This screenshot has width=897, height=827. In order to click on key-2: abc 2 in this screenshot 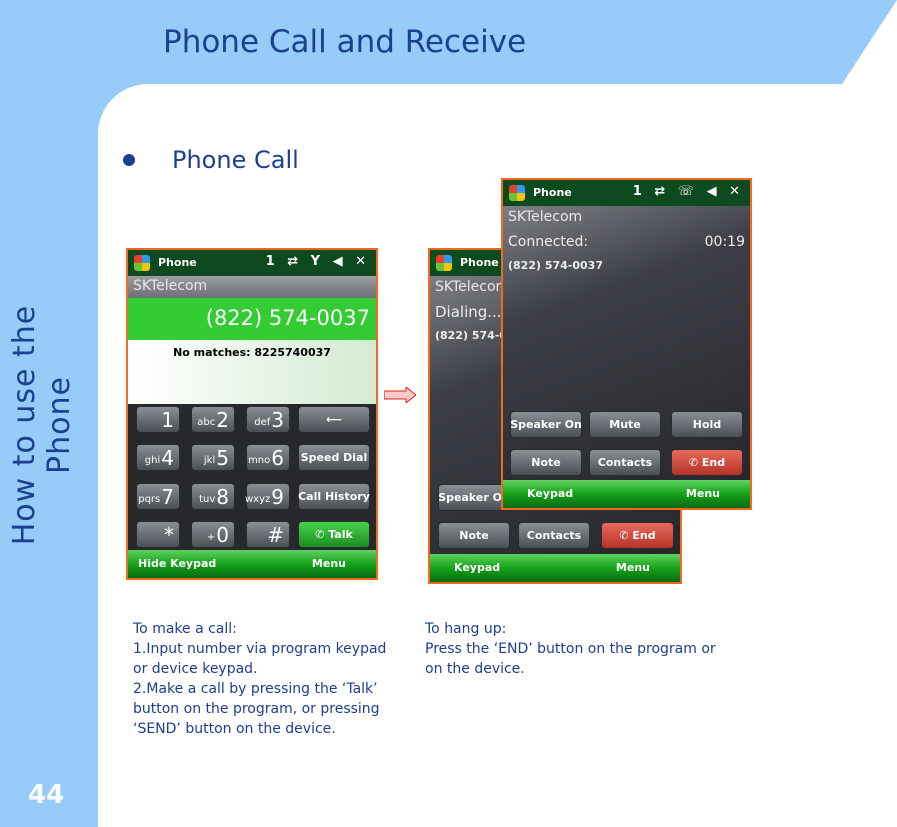, I will do `click(213, 419)`.